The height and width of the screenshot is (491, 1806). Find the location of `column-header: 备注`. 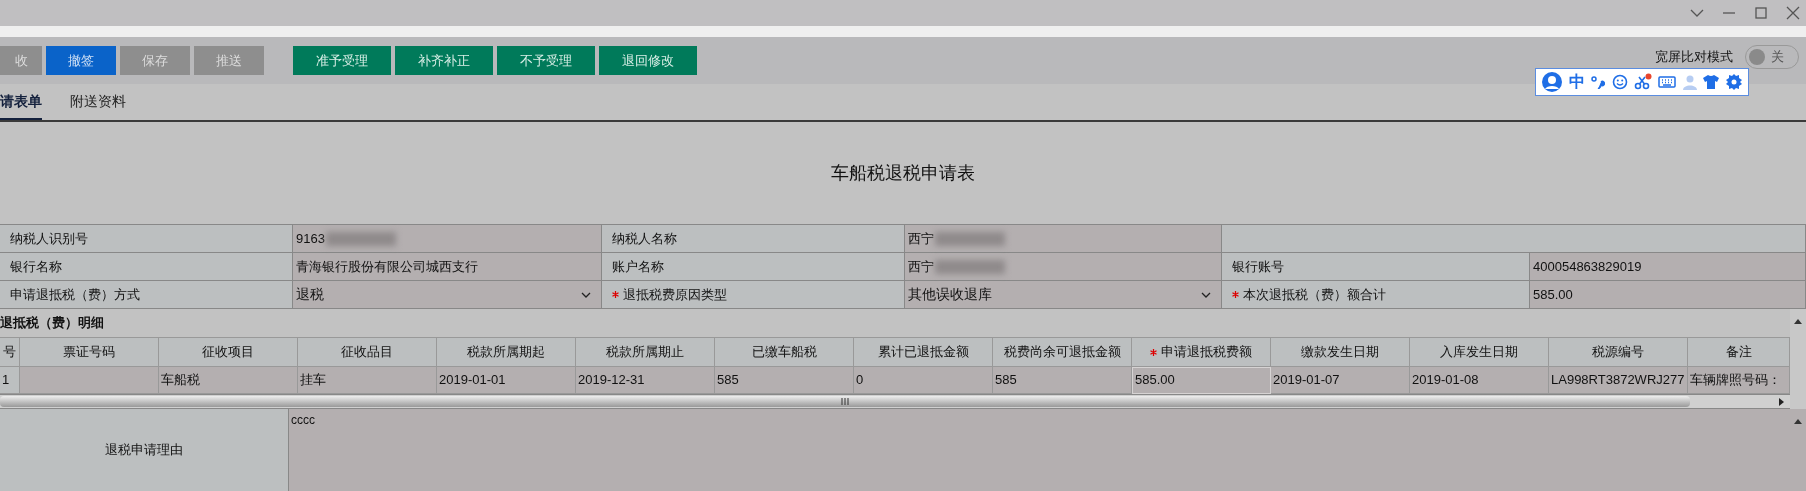

column-header: 备注 is located at coordinates (1739, 352).